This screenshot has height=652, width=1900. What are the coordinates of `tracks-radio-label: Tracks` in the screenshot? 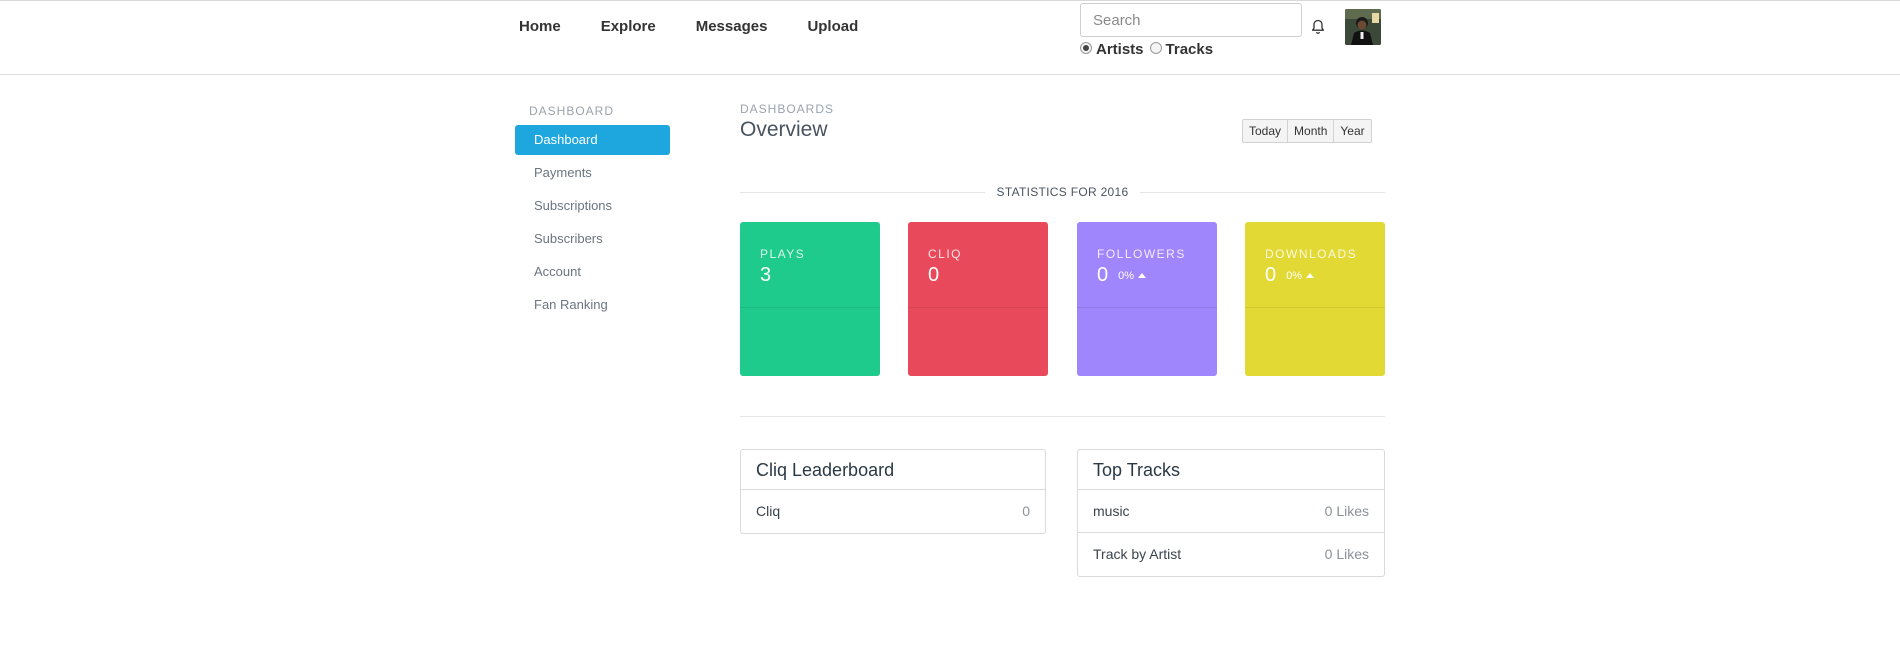 It's located at (1190, 49).